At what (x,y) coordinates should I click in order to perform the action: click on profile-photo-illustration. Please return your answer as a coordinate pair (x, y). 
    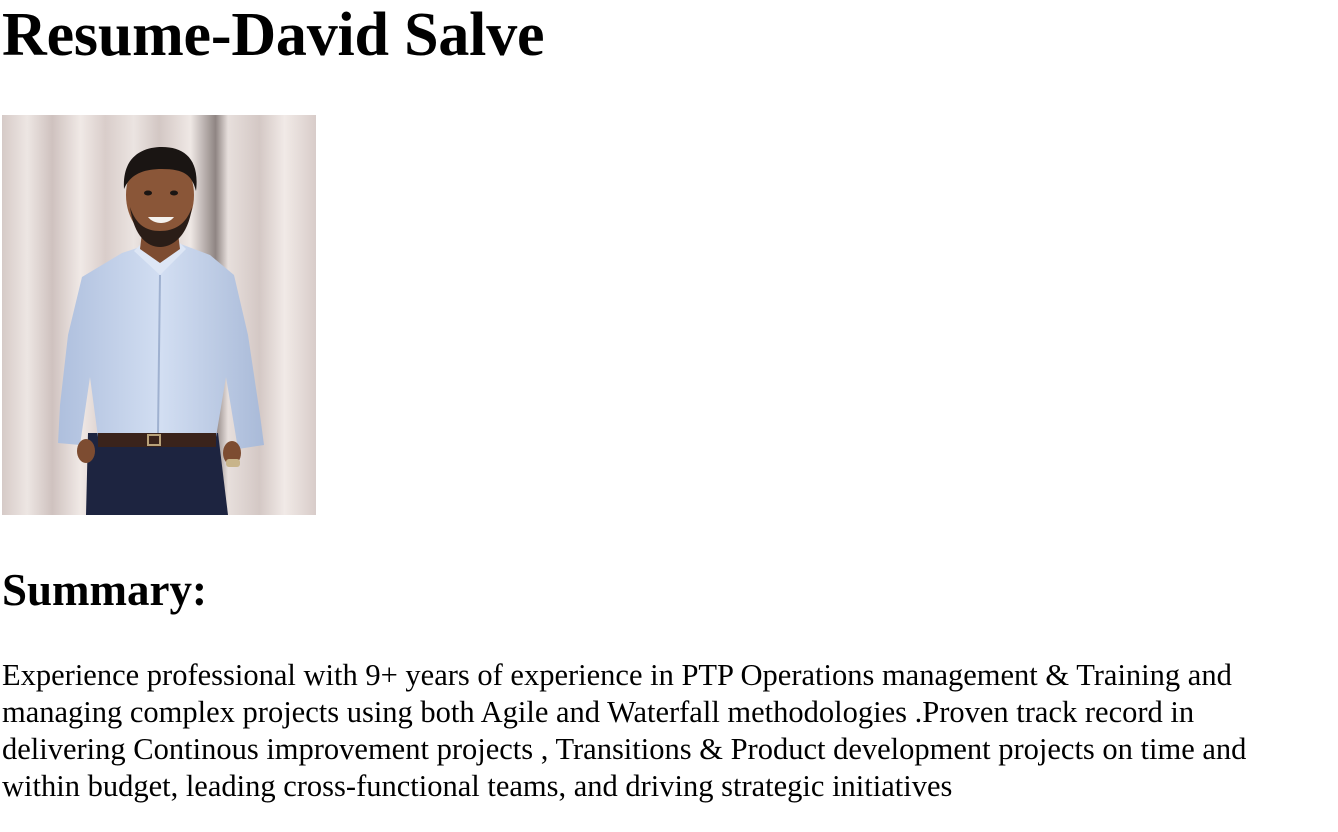
    Looking at the image, I should click on (159, 315).